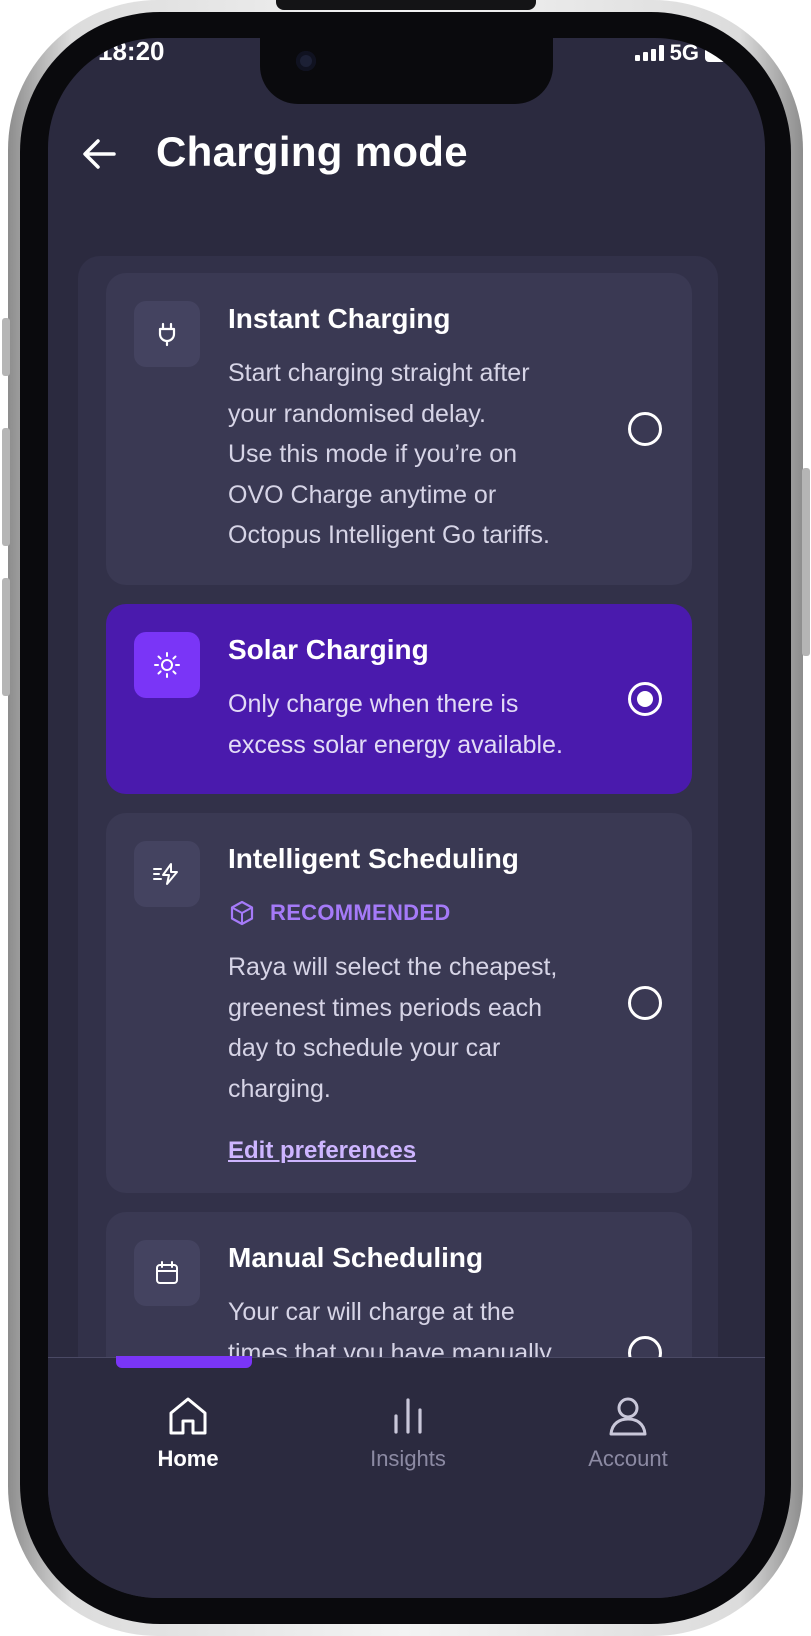  What do you see at coordinates (408, 1416) in the screenshot?
I see `bar-chart-icon` at bounding box center [408, 1416].